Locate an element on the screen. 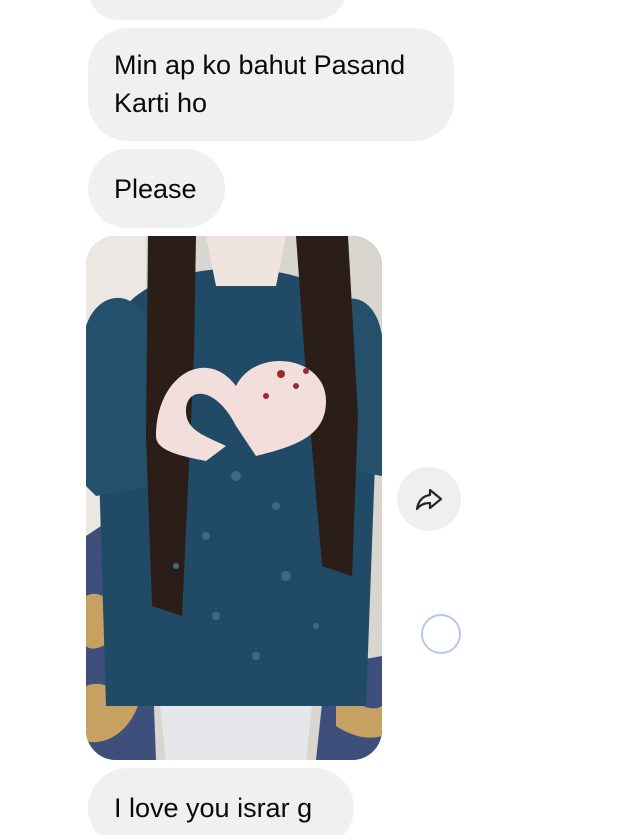 The width and height of the screenshot is (626, 835). message-bubble: Please is located at coordinates (156, 188).